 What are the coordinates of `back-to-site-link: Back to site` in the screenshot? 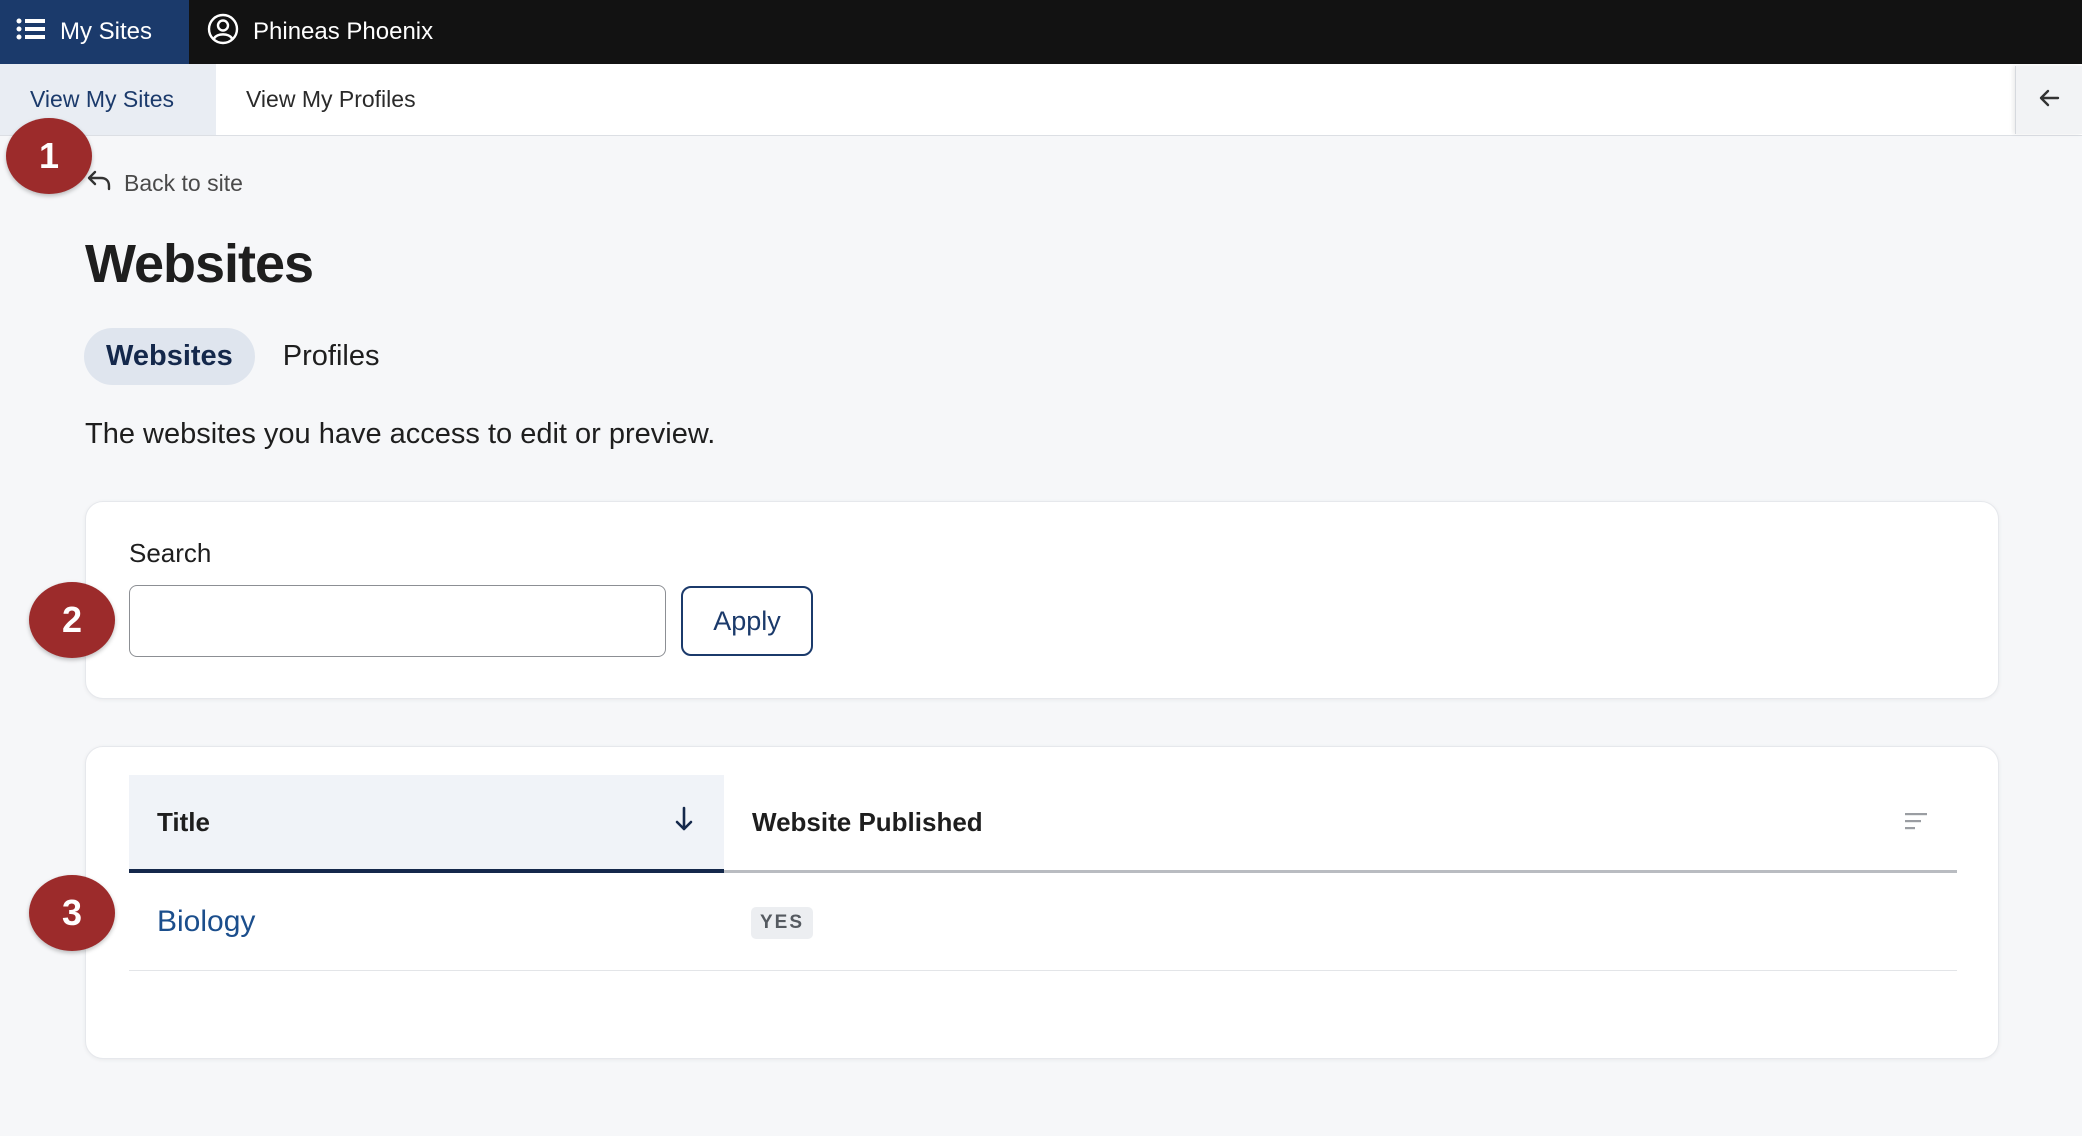 It's located at (164, 183).